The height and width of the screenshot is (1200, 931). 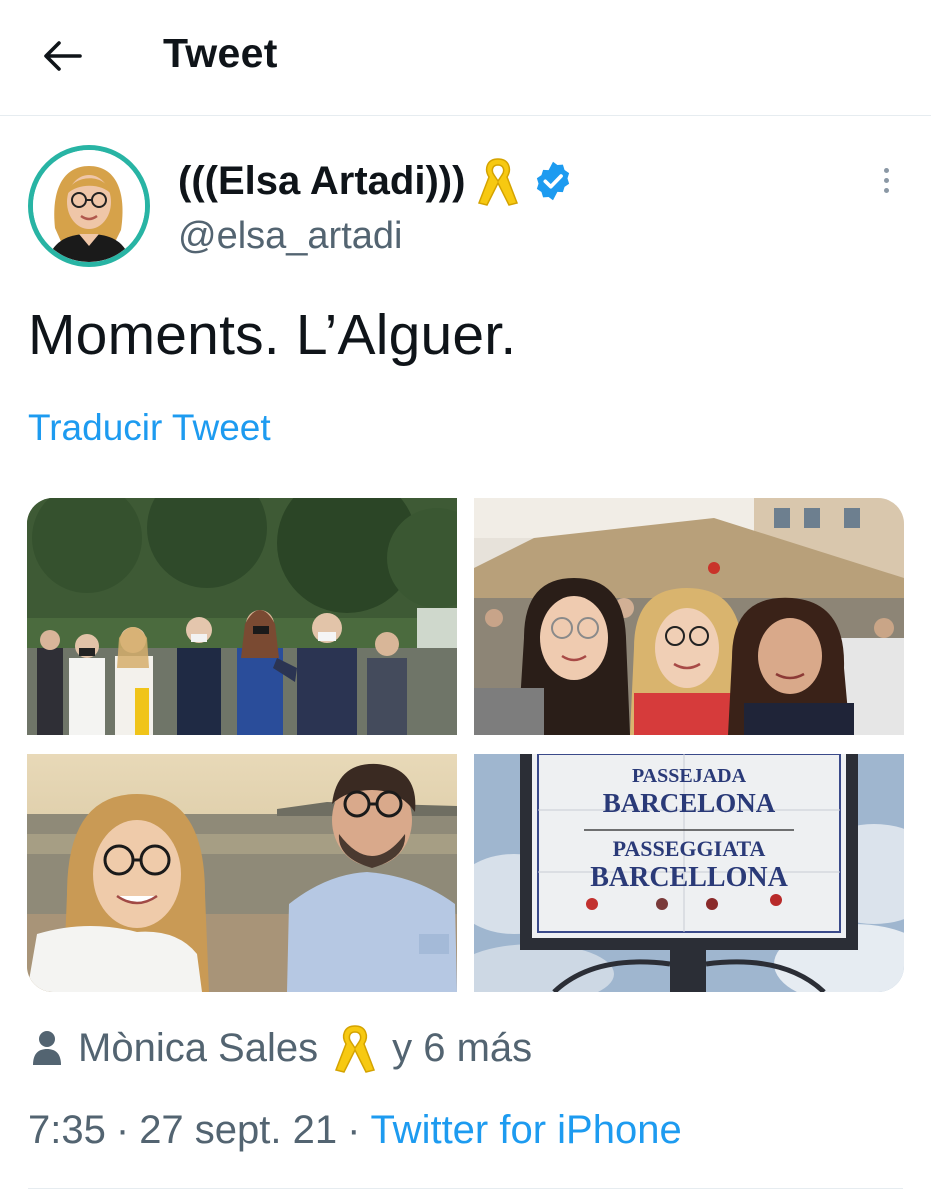 What do you see at coordinates (238, 1130) in the screenshot?
I see `tweet-date: 27 sept. 21` at bounding box center [238, 1130].